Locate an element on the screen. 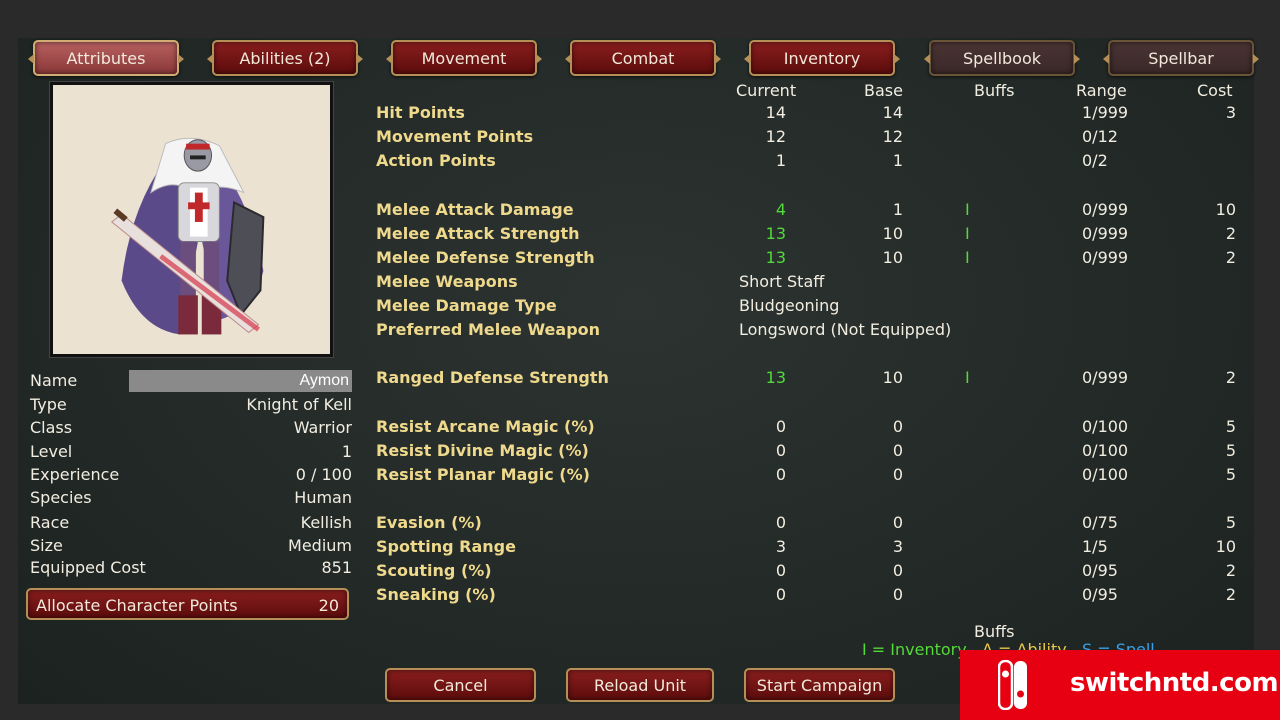 The height and width of the screenshot is (720, 1280). tab-attributes: Attributes is located at coordinates (106, 58).